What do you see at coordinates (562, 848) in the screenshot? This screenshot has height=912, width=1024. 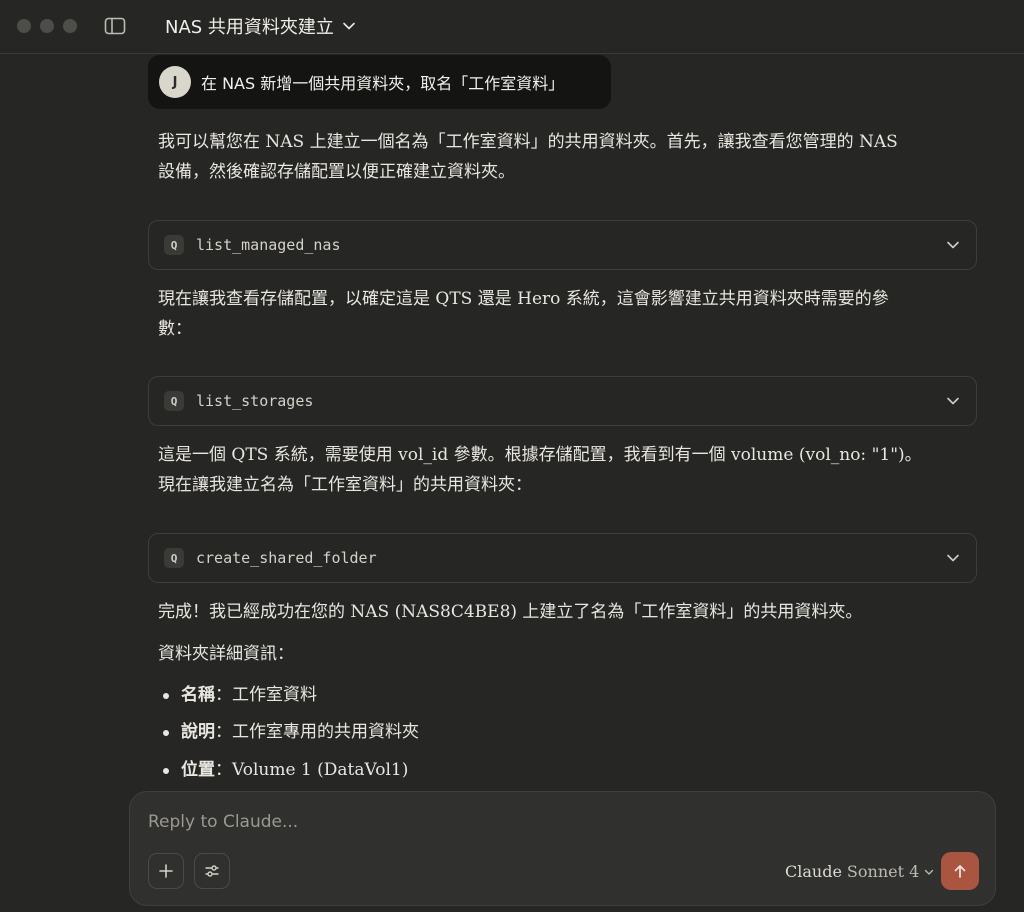 I see `reply-composer: Reply to Claude... Claude Sonnet 4` at bounding box center [562, 848].